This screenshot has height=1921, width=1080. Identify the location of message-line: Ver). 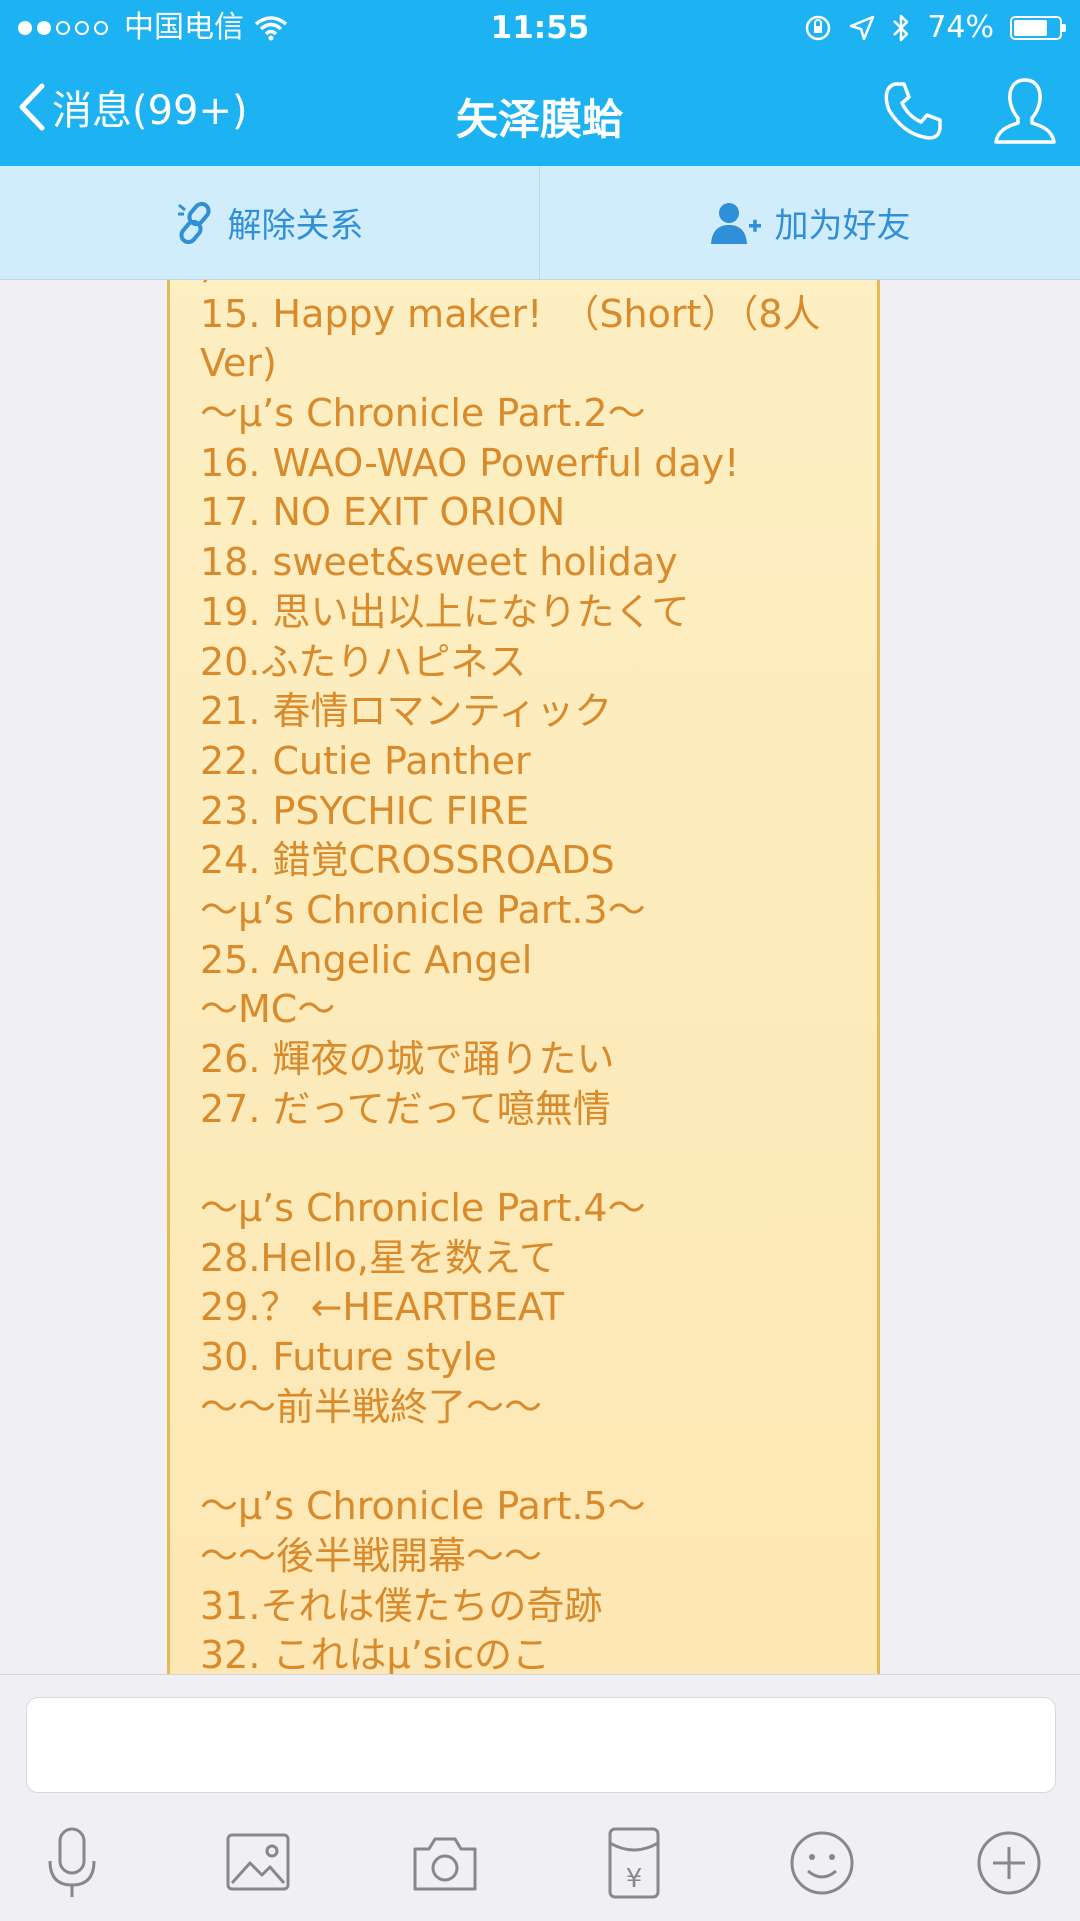
(238, 363).